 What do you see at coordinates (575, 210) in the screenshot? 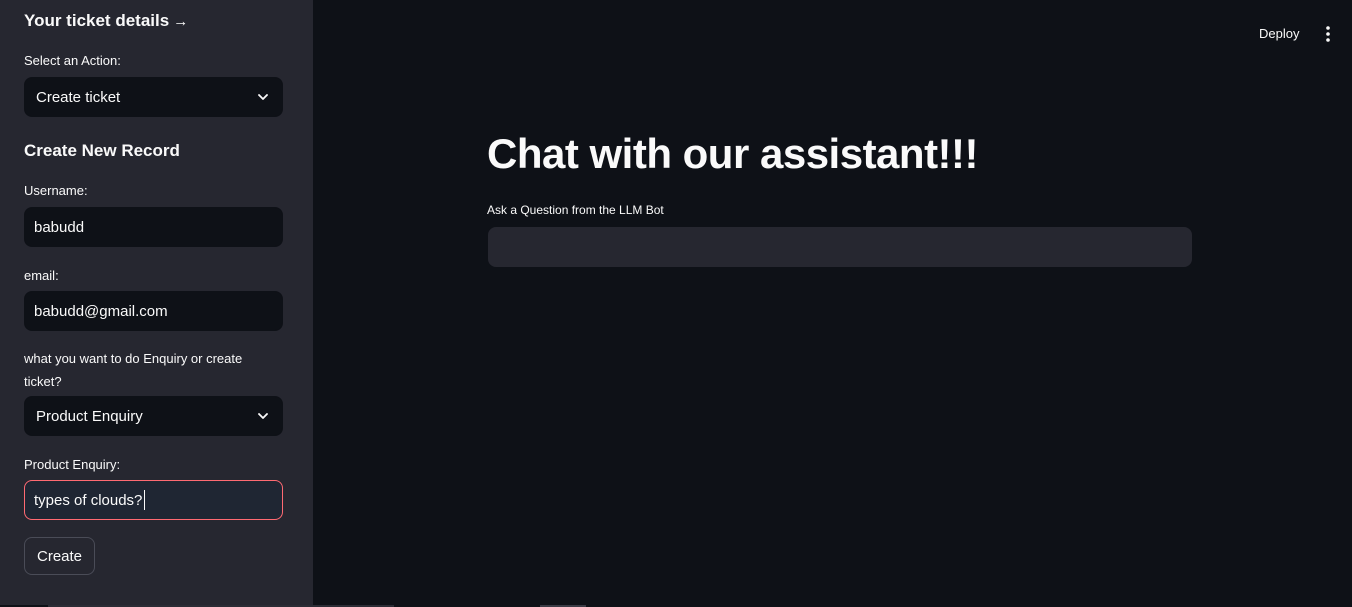
I see `question-label: Ask a Question from the LLM Bot` at bounding box center [575, 210].